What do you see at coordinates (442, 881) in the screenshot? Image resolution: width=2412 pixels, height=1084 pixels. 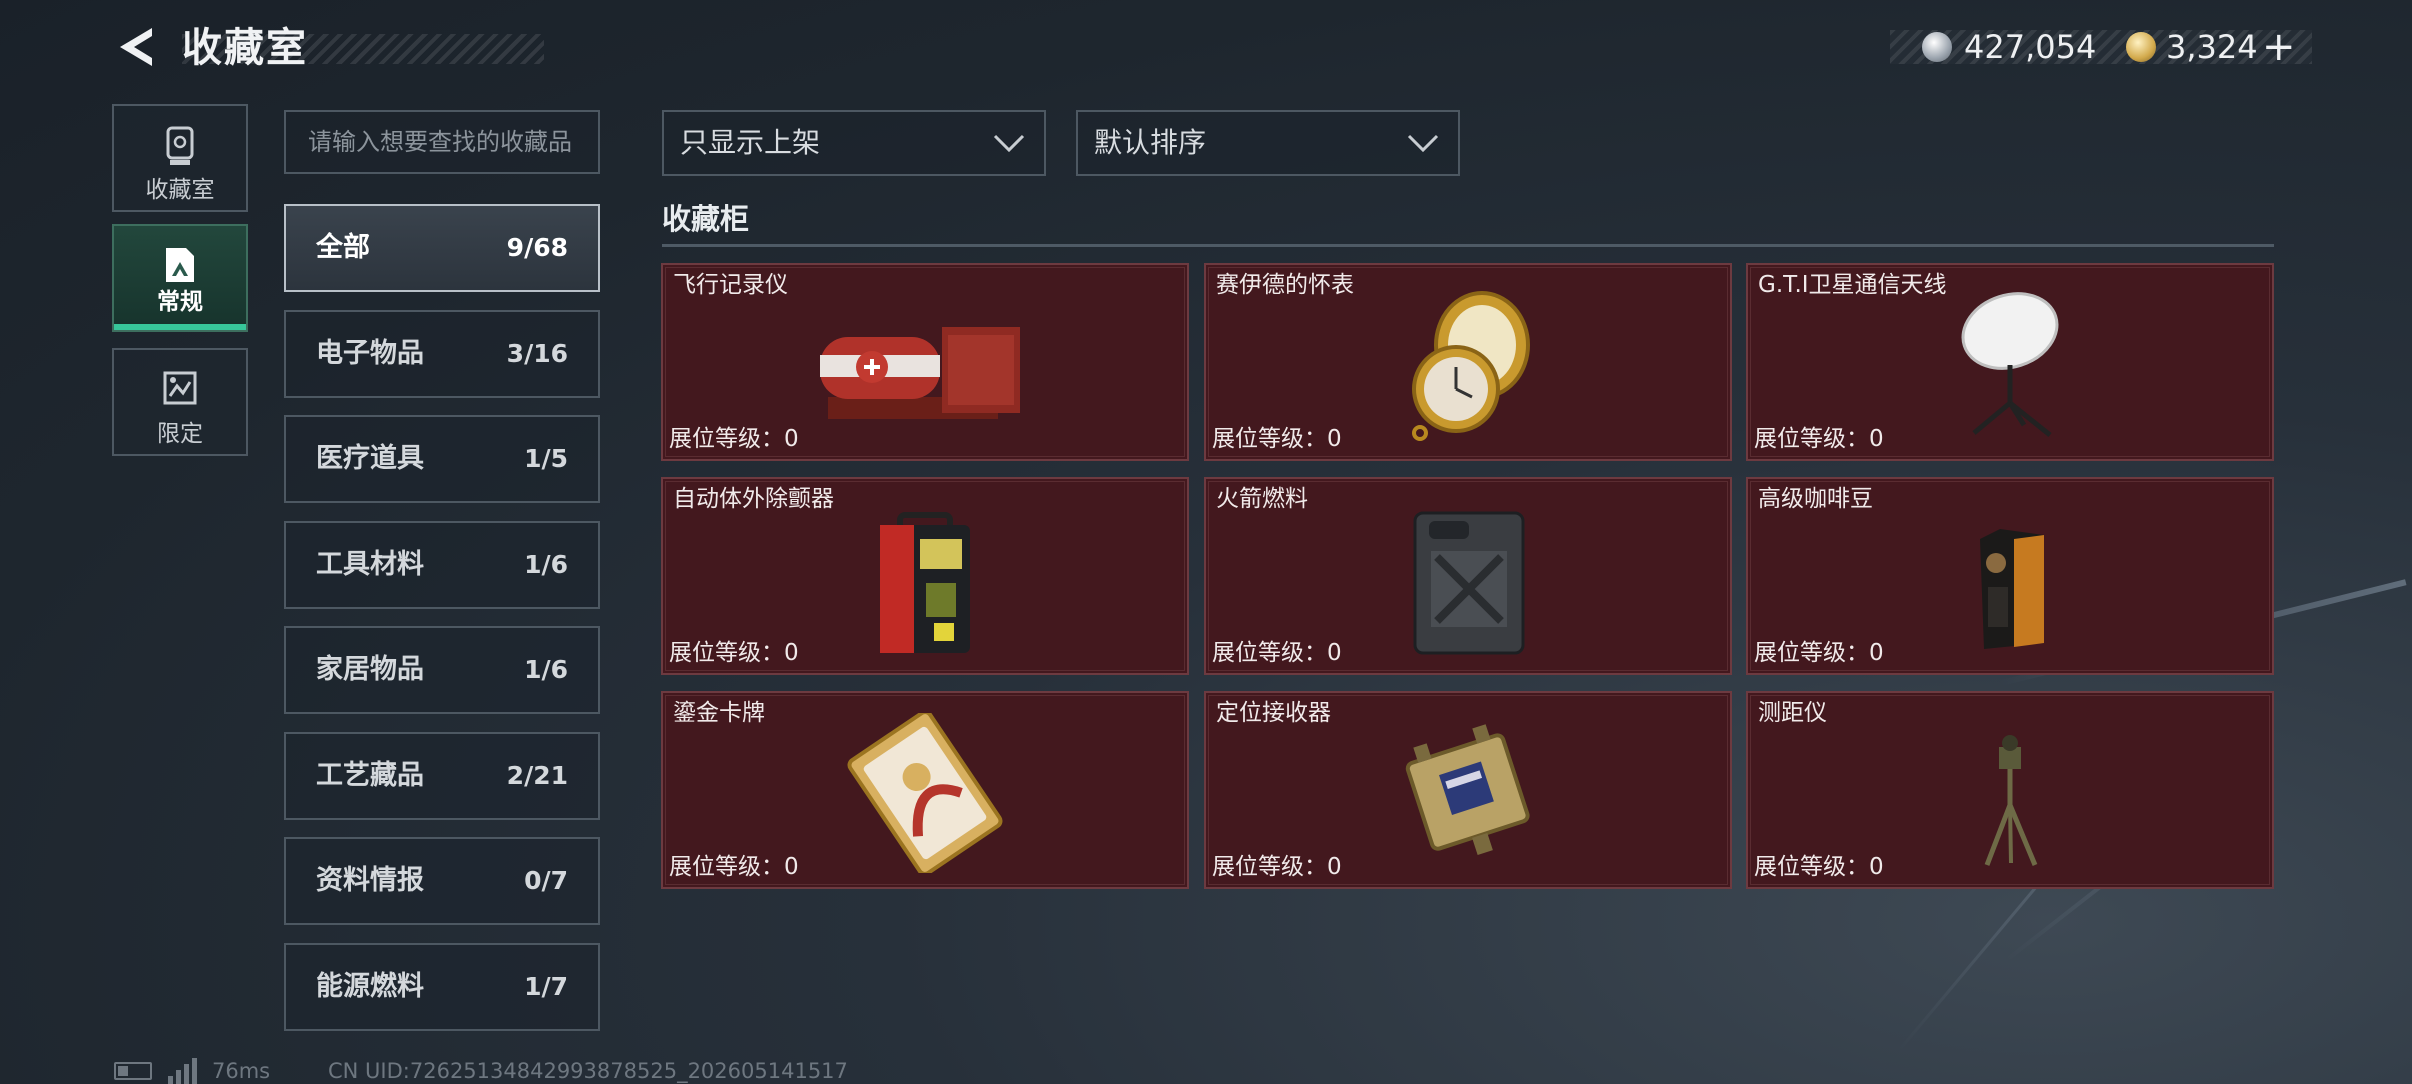 I see `category-intel: 资料情报 0/7` at bounding box center [442, 881].